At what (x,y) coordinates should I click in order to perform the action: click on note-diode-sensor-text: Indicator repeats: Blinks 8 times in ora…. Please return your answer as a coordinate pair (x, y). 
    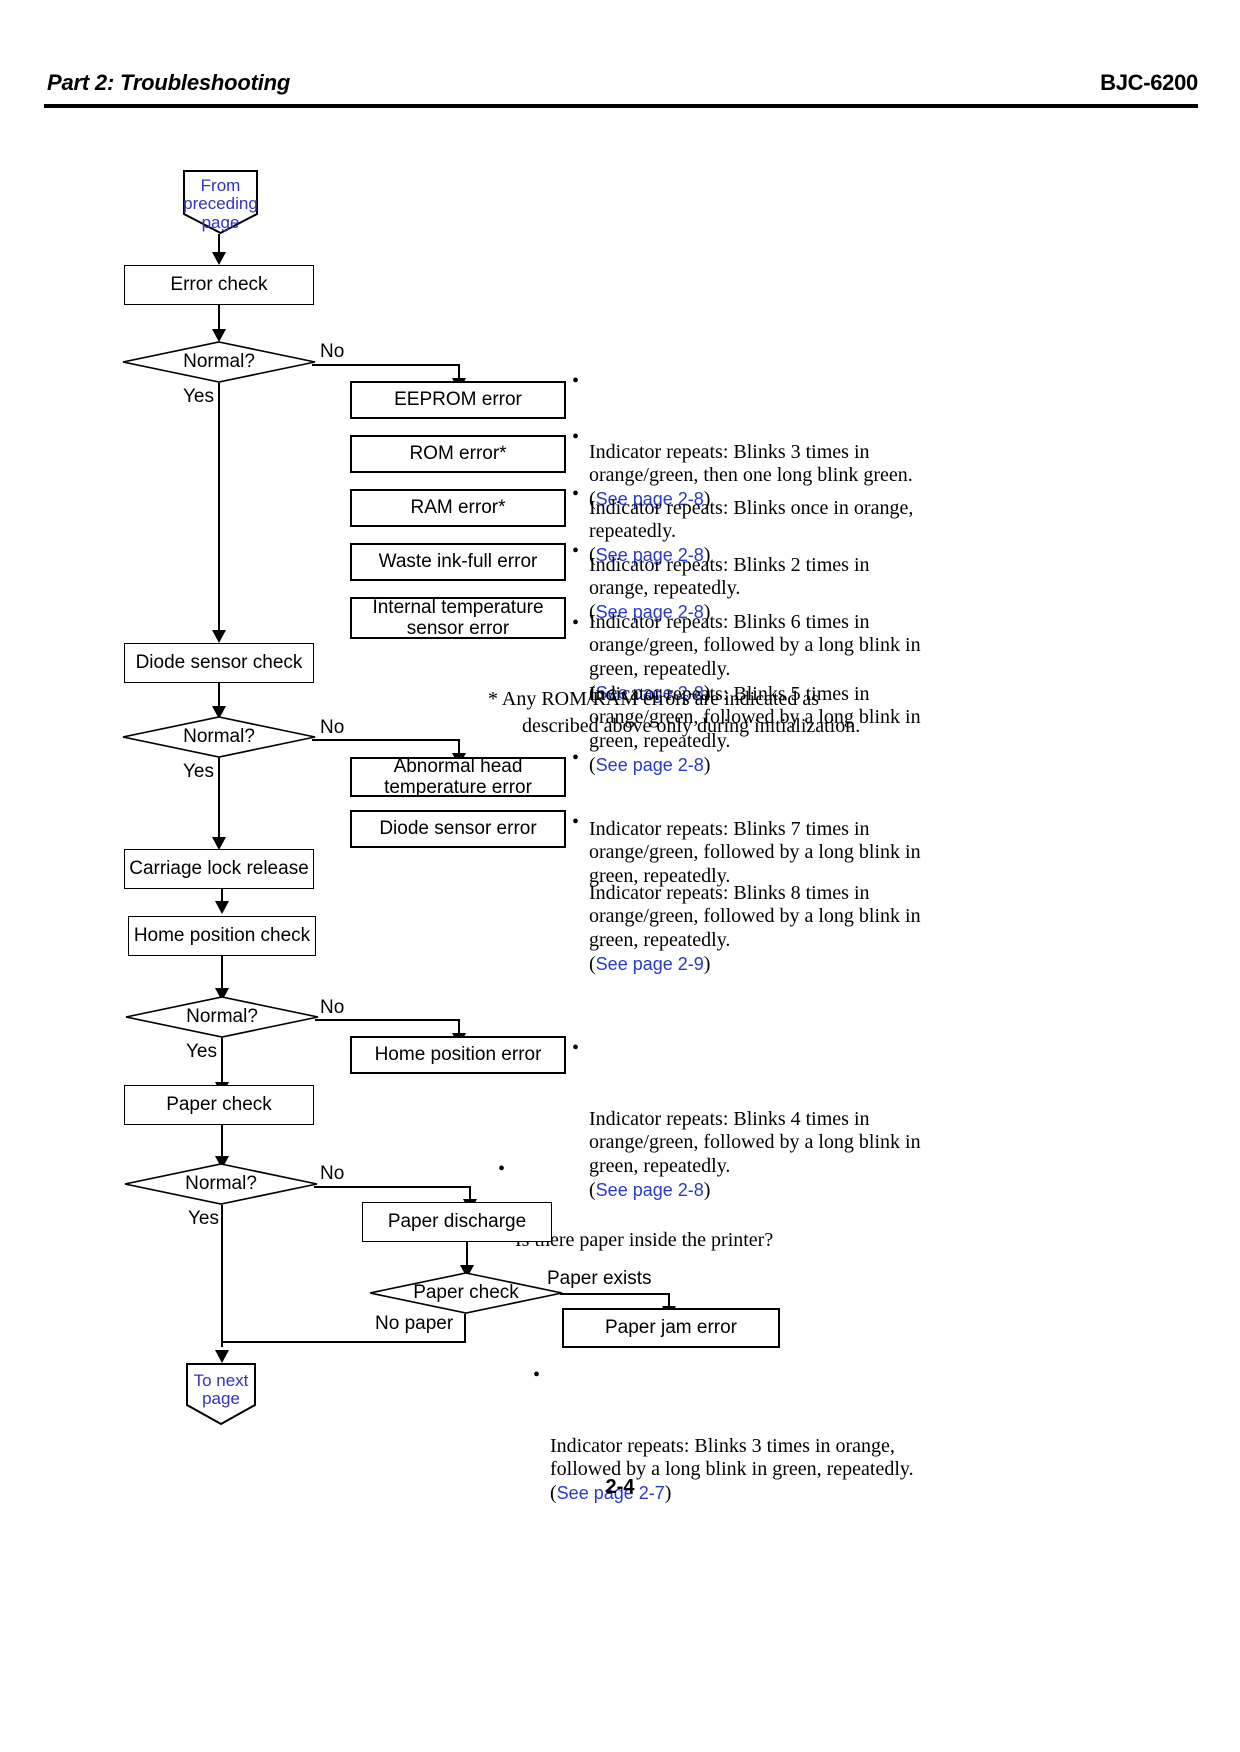
    Looking at the image, I should click on (755, 916).